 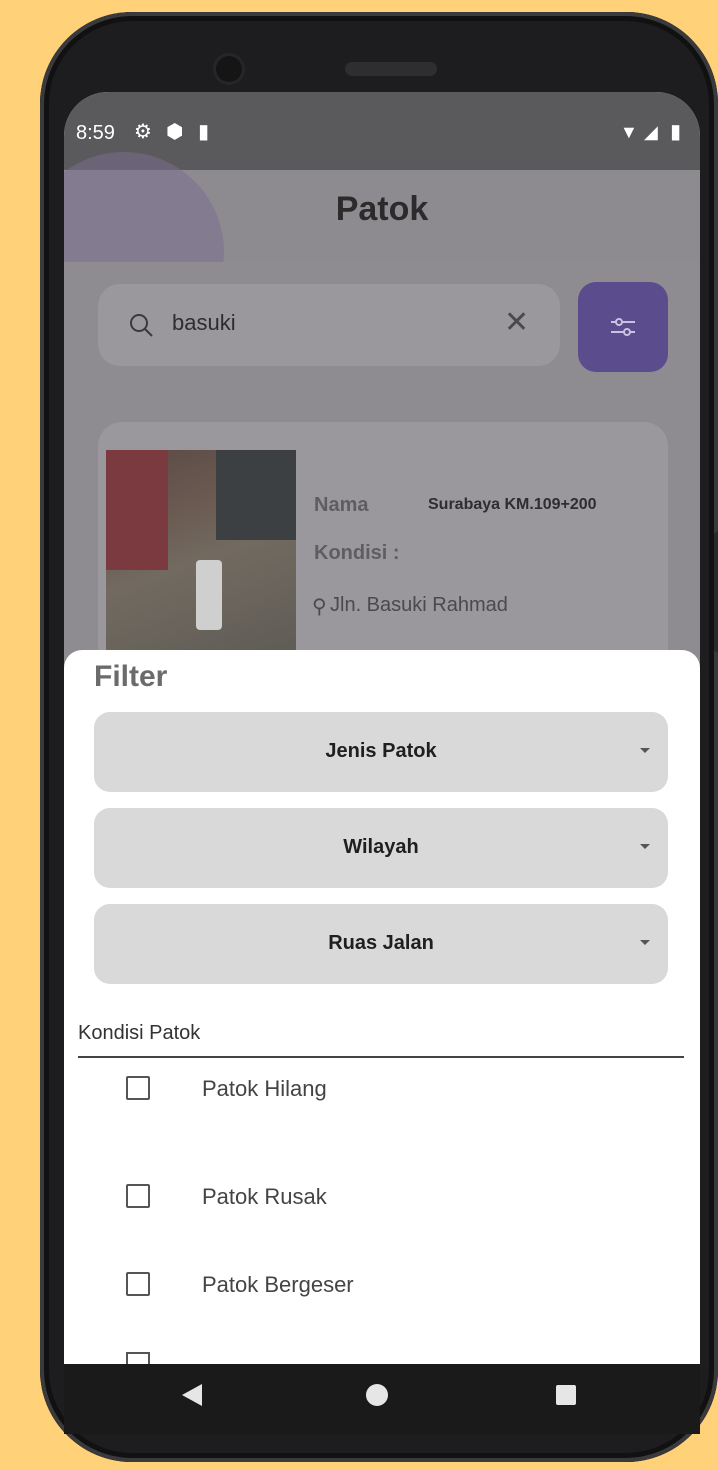 I want to click on condition-label: Patok Hilang, so click(x=264, y=1088).